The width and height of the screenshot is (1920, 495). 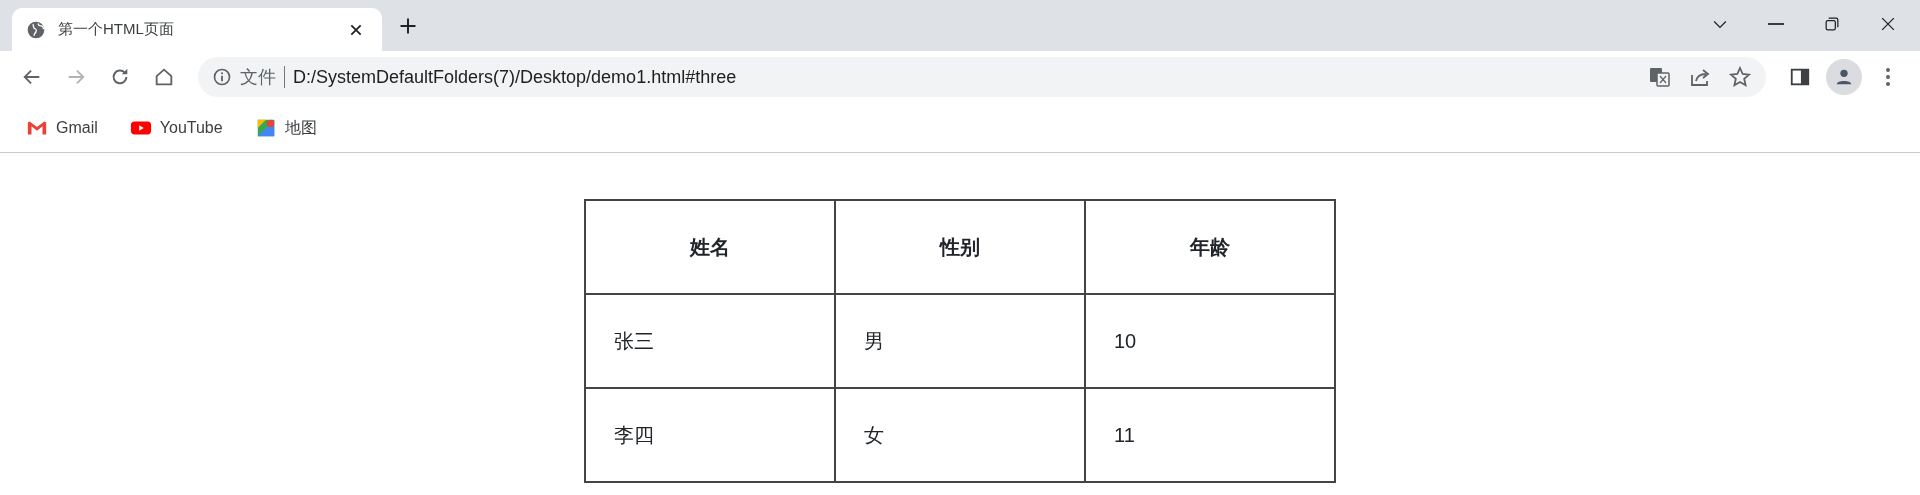 I want to click on table-cell: 李四, so click(x=710, y=435).